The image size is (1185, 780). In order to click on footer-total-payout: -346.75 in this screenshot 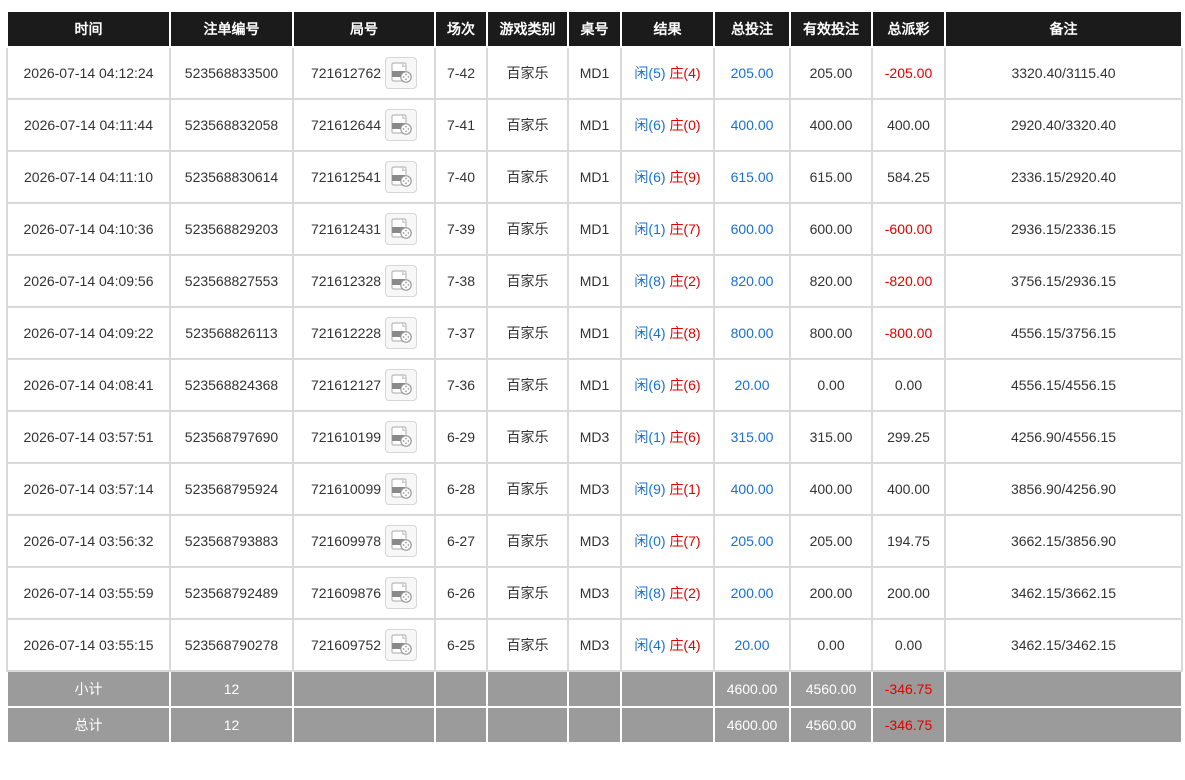, I will do `click(908, 725)`.